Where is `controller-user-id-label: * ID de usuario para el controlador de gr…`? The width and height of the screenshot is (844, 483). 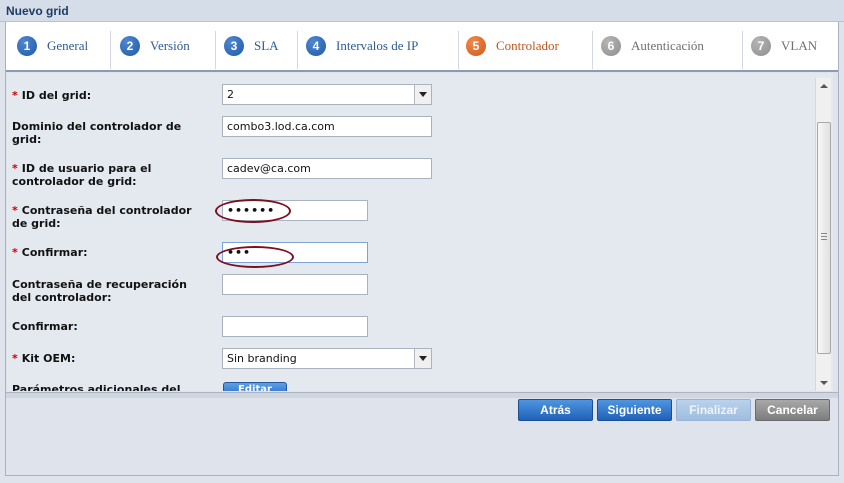 controller-user-id-label: * ID de usuario para el controlador de gr… is located at coordinates (81, 175).